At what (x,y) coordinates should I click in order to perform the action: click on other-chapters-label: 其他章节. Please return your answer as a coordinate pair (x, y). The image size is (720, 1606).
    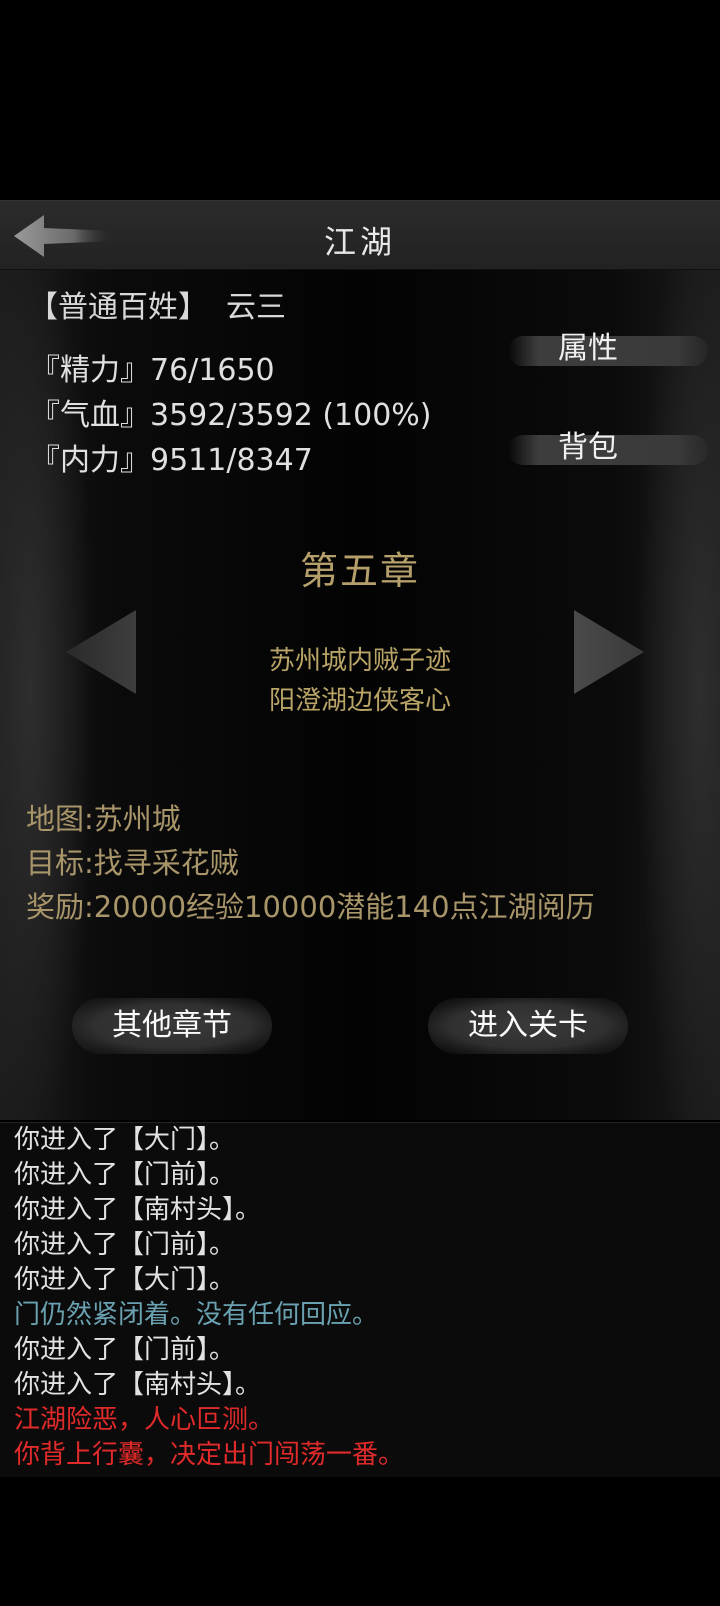
    Looking at the image, I should click on (172, 1025).